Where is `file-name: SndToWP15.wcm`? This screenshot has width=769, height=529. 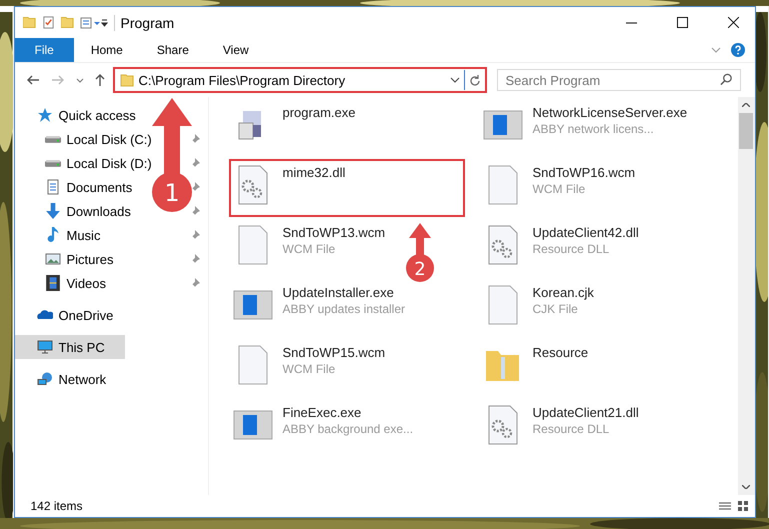 file-name: SndToWP15.wcm is located at coordinates (334, 352).